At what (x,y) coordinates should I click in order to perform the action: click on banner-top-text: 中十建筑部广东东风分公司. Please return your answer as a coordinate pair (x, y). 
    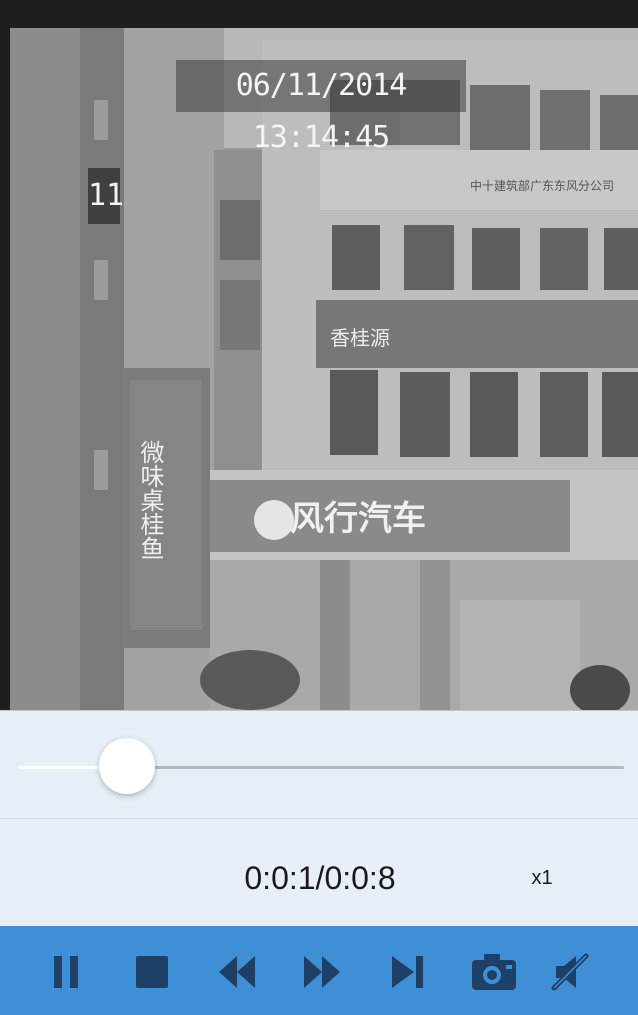
    Looking at the image, I should click on (542, 185).